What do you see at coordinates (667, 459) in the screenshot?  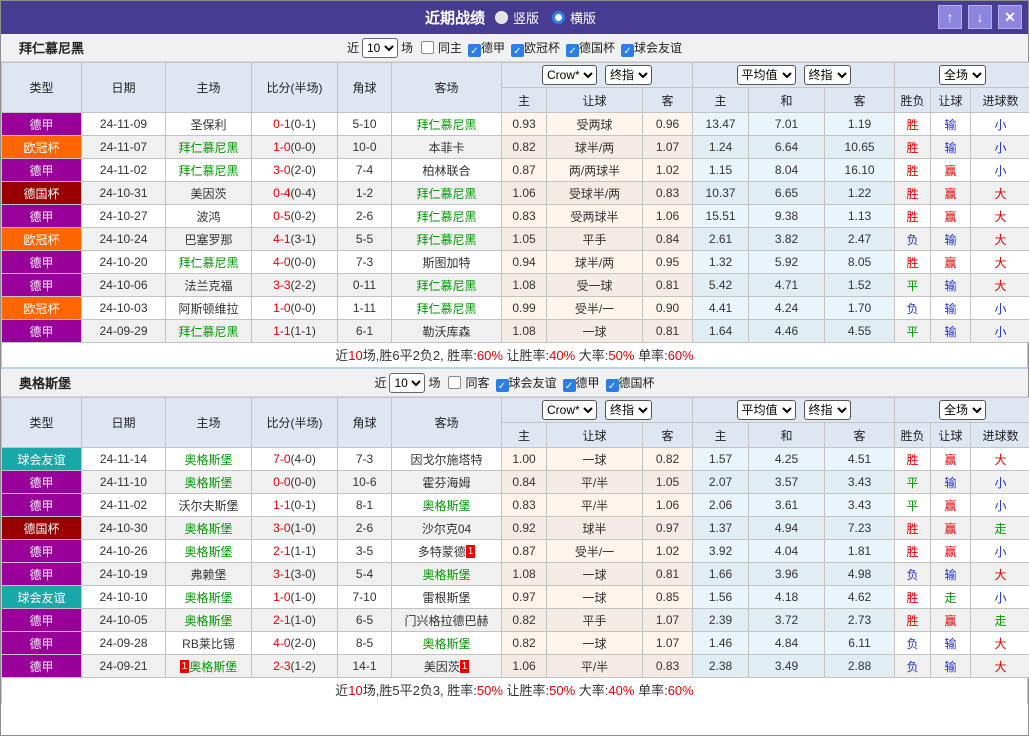 I see `odds-away-cell: 0.82` at bounding box center [667, 459].